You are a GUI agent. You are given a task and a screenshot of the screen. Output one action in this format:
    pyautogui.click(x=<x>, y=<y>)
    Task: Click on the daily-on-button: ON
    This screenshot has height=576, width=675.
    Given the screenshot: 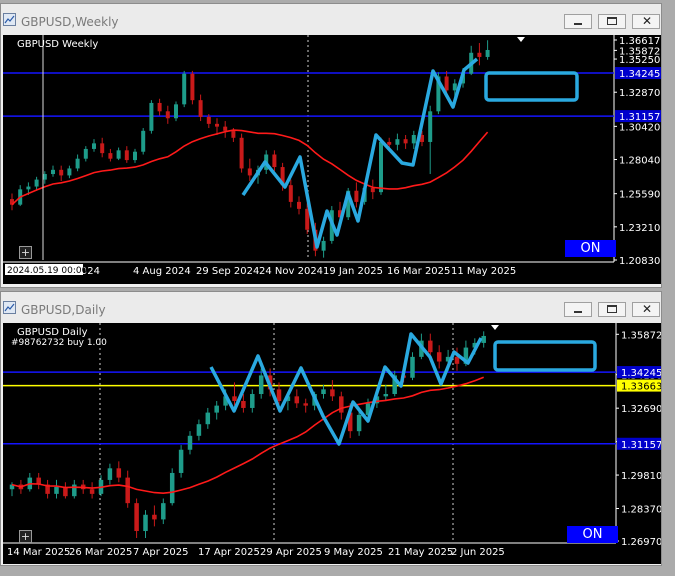 What is the action you would take?
    pyautogui.click(x=592, y=534)
    